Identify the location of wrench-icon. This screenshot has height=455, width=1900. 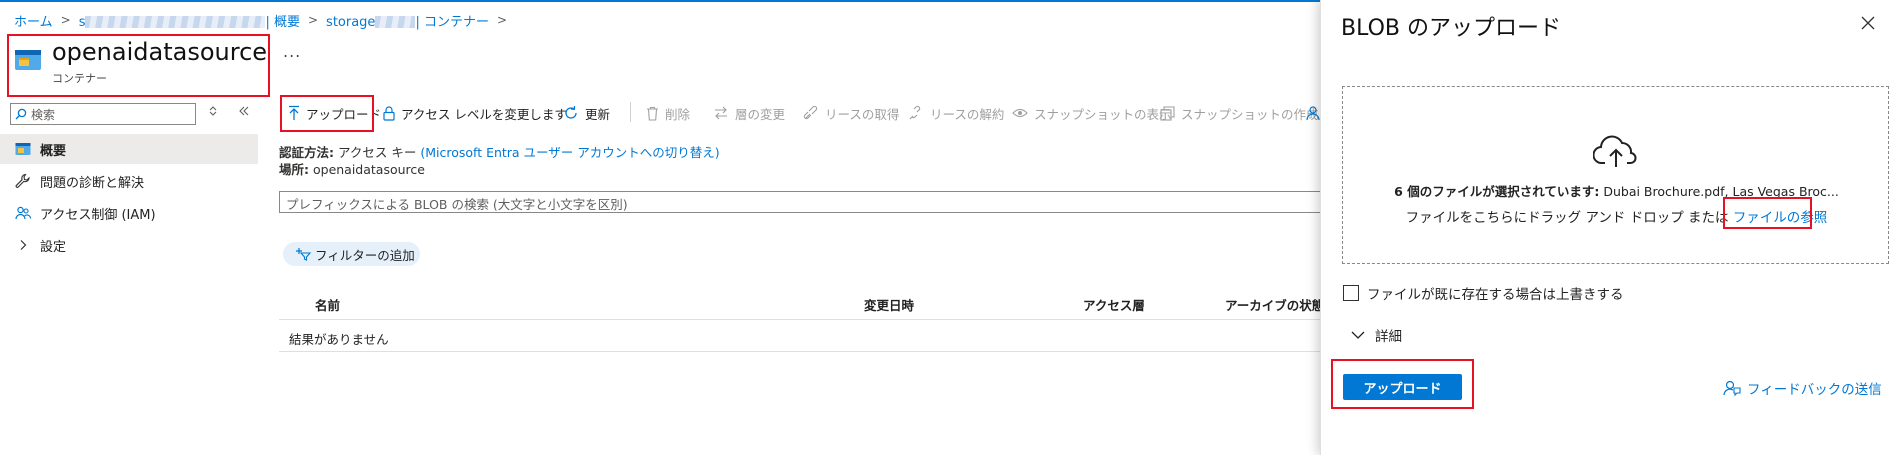
(23, 181).